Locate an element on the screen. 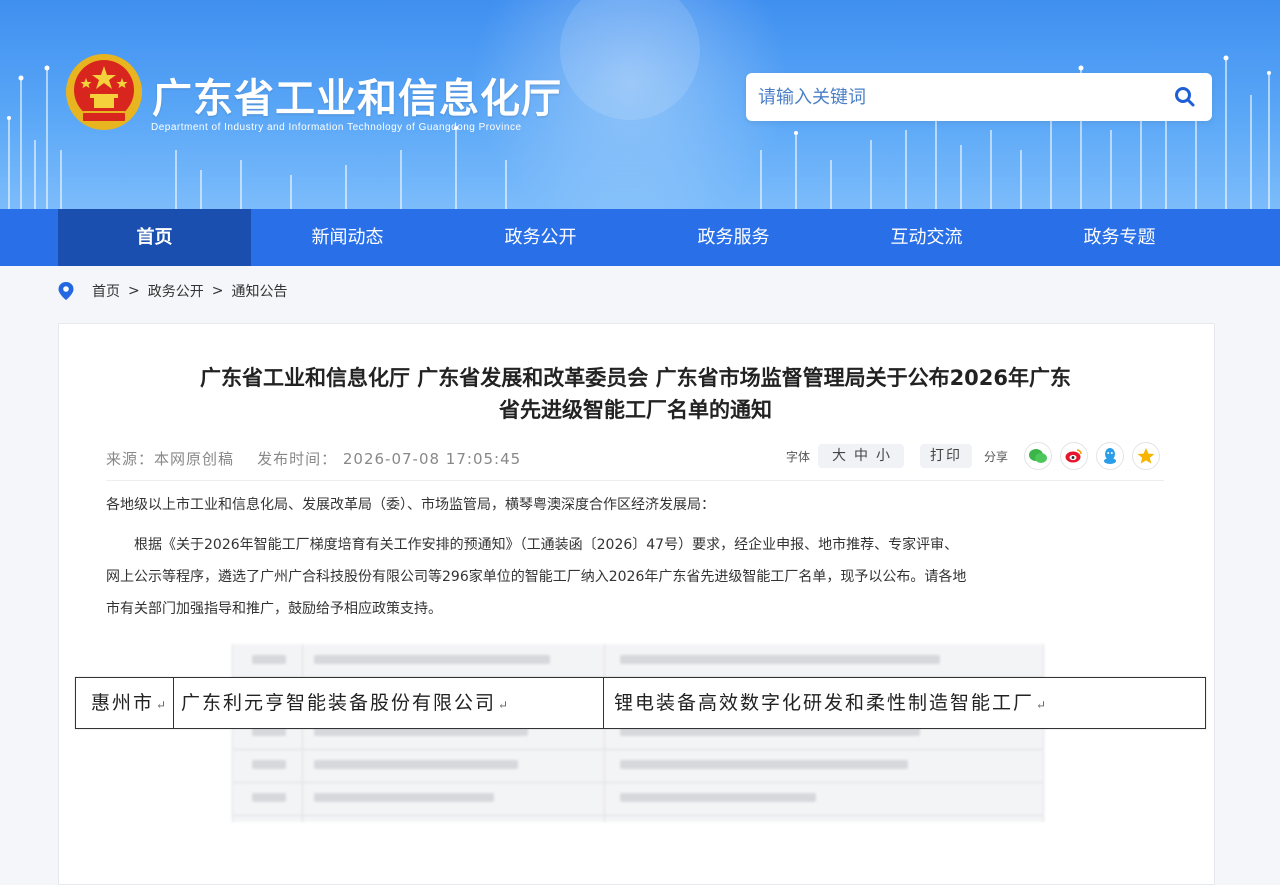 Image resolution: width=1280 pixels, height=885 pixels. article-title-line-2: 省先进级智能工厂名单的通知 is located at coordinates (635, 410).